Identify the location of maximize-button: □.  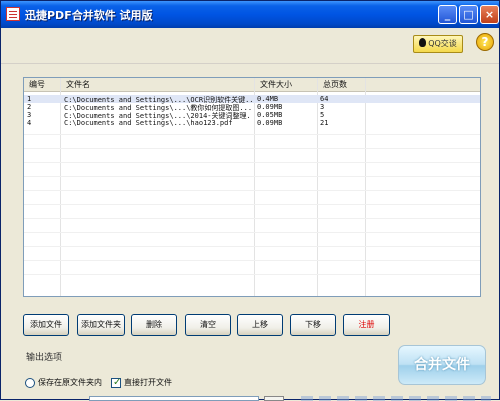
(468, 14).